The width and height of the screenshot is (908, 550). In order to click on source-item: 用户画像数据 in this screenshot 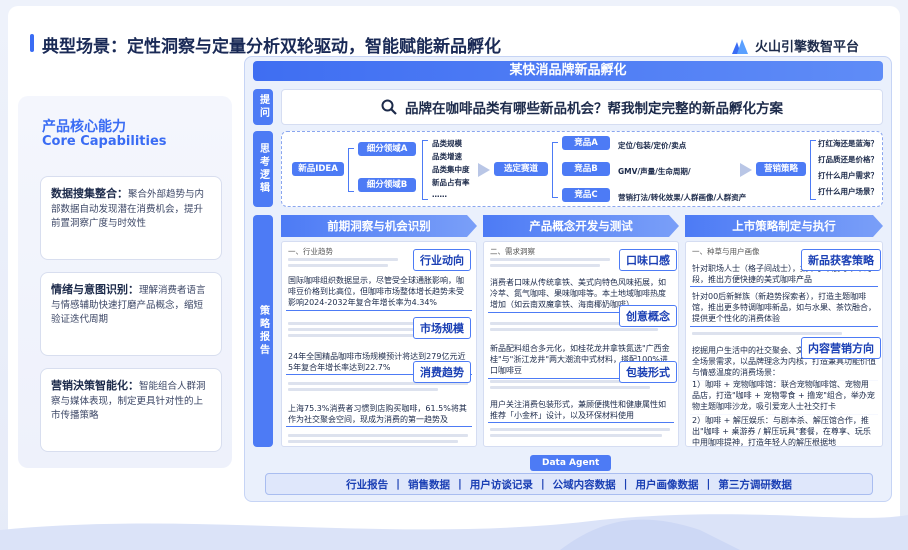, I will do `click(667, 484)`.